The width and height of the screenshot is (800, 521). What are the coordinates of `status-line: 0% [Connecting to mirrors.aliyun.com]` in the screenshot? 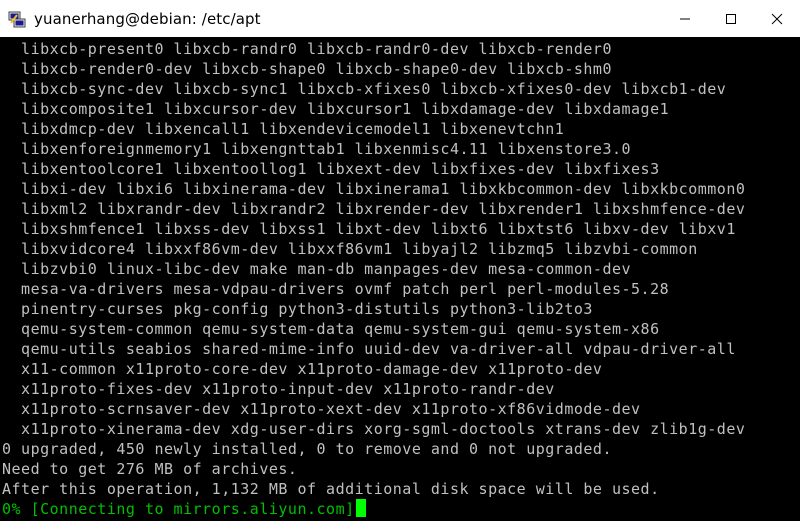 It's located at (184, 509).